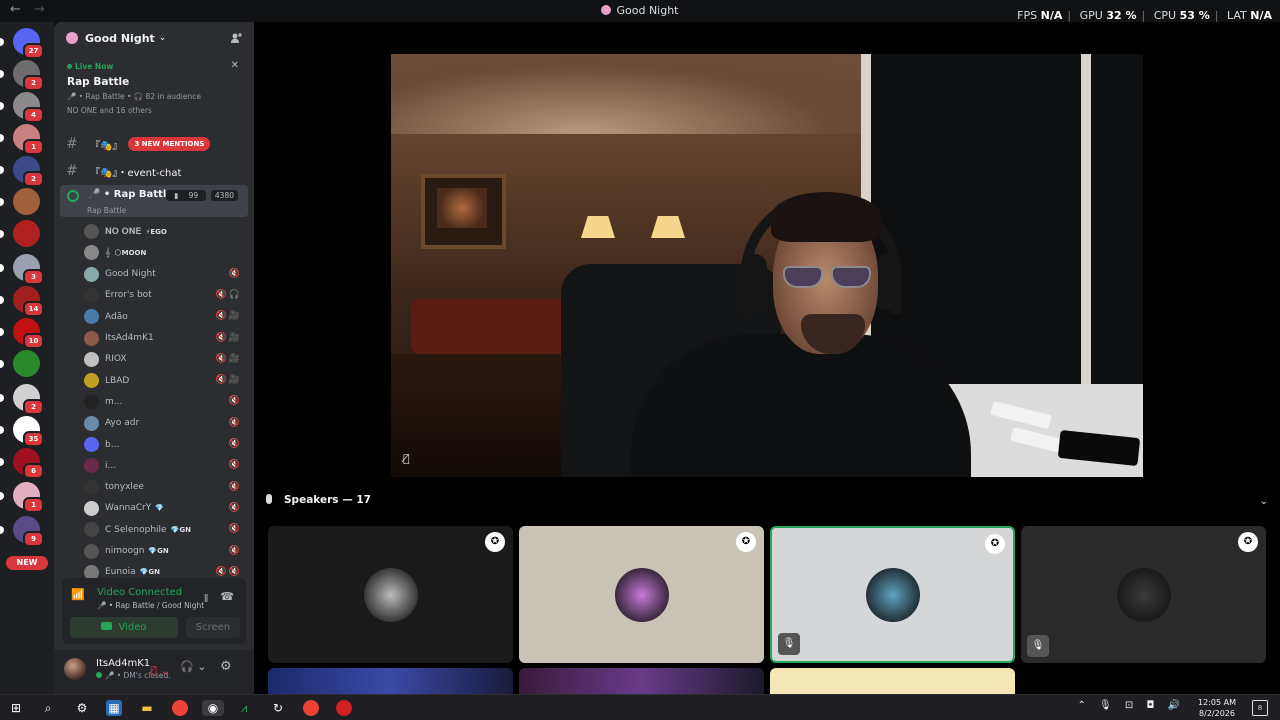  What do you see at coordinates (213, 627) in the screenshot?
I see `screen-share-button: Screen` at bounding box center [213, 627].